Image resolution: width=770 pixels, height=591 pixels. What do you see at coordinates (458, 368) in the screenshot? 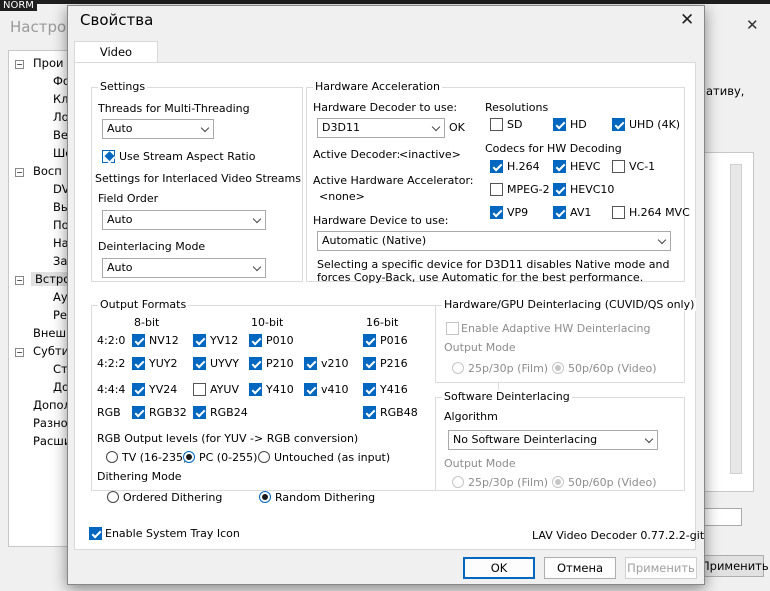
I see `hw-mode-film-radio` at bounding box center [458, 368].